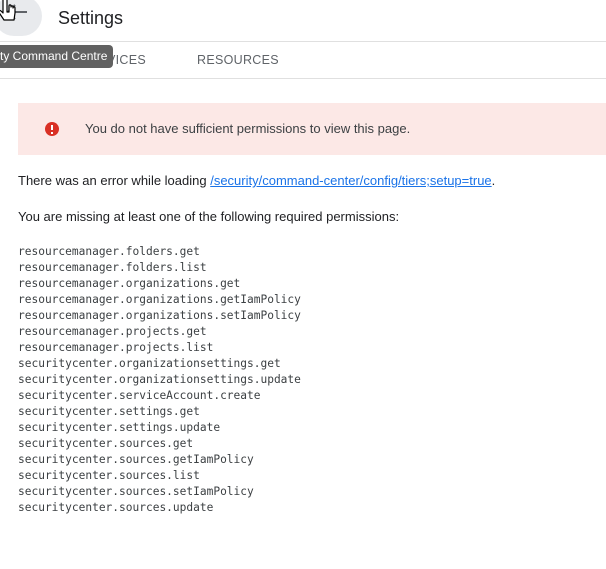 This screenshot has height=569, width=606. I want to click on error-prefix: There was an error while loading, so click(114, 180).